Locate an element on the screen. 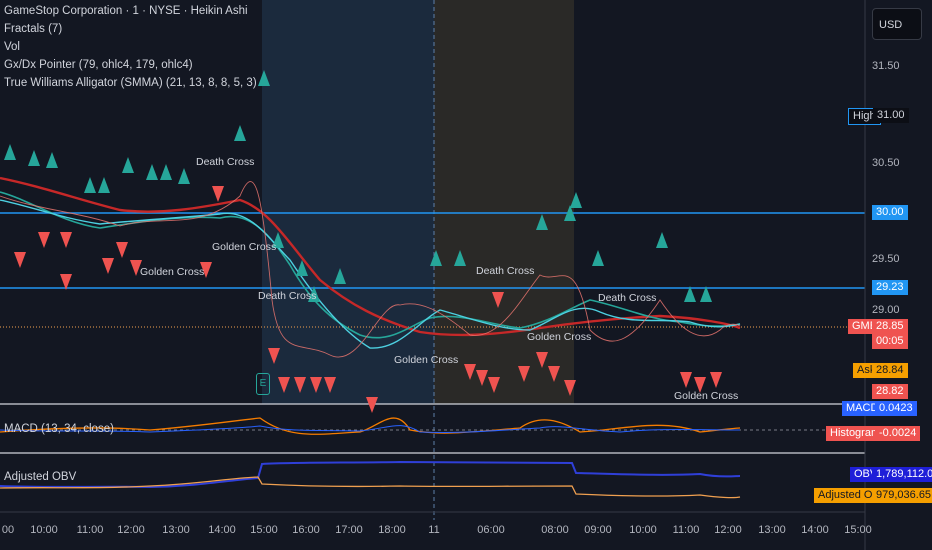 The width and height of the screenshot is (932, 550). time-axis-label: 11 is located at coordinates (434, 530).